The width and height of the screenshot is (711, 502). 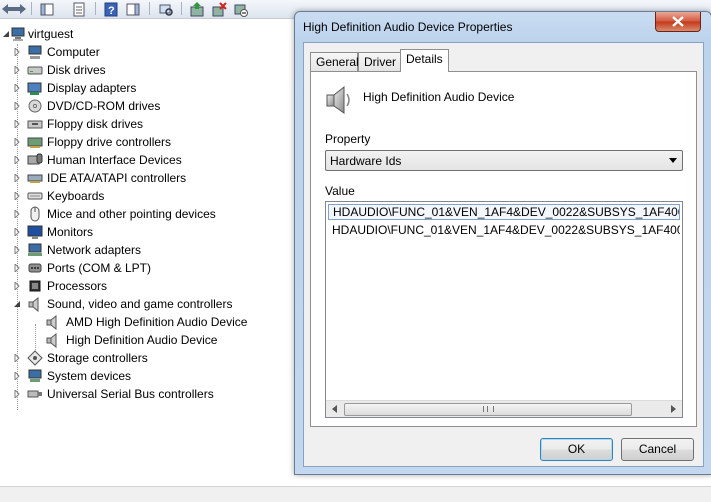 I want to click on value-label: Value, so click(x=340, y=191).